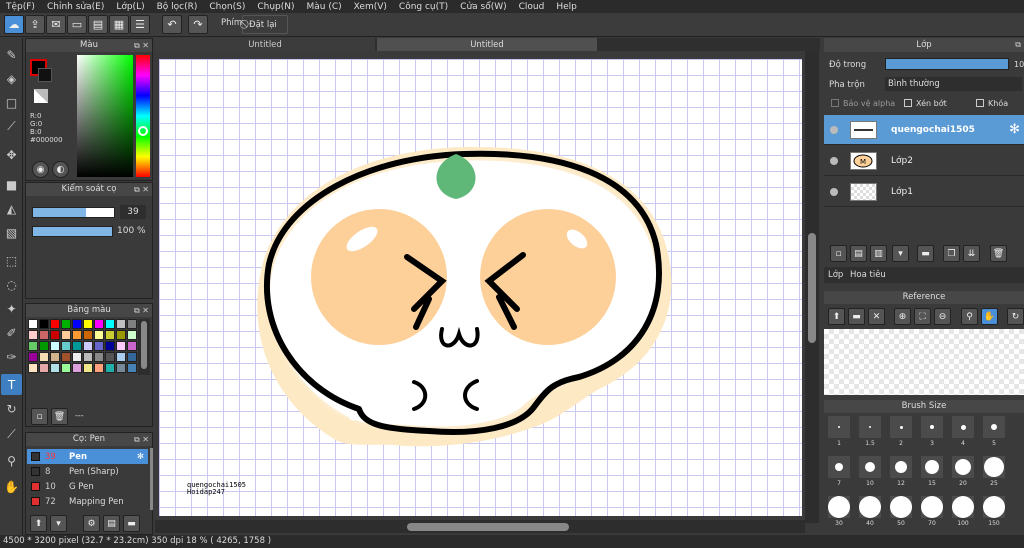 Image resolution: width=1024 pixels, height=548 pixels. I want to click on gradient-tool-icon: ▧, so click(11, 232).